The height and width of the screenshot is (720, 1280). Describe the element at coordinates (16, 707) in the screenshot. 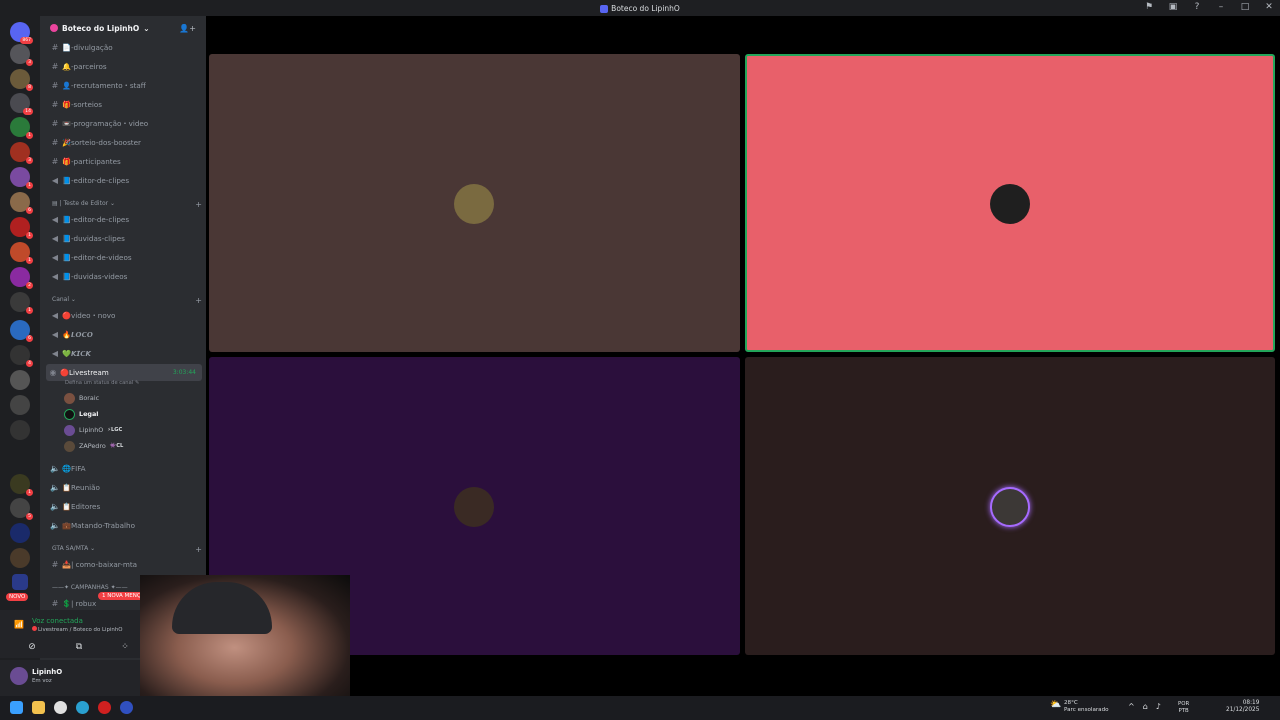

I see `windows-start-icon` at that location.